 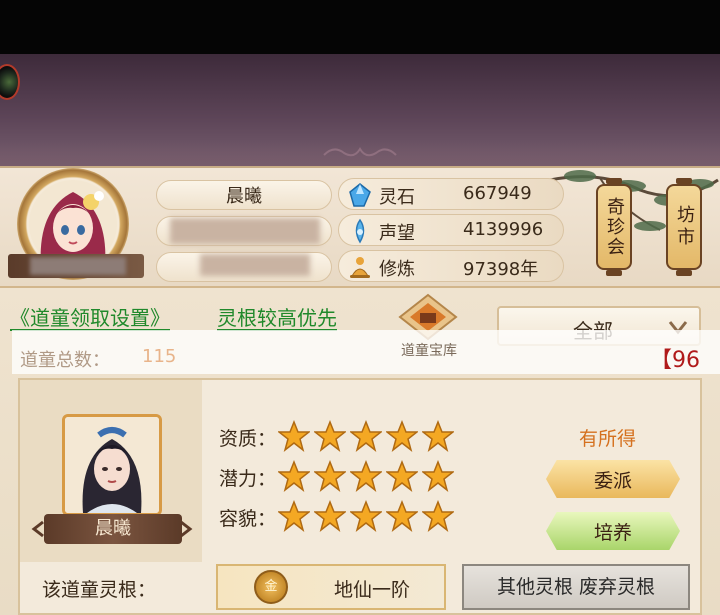 I want to click on resource-label: 声望, so click(x=397, y=233).